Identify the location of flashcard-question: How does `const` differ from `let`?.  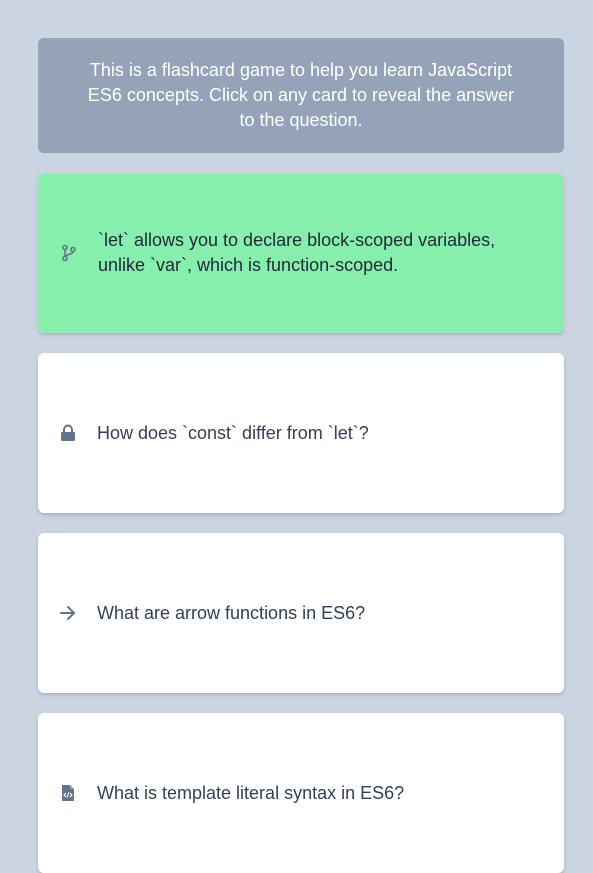
(233, 432).